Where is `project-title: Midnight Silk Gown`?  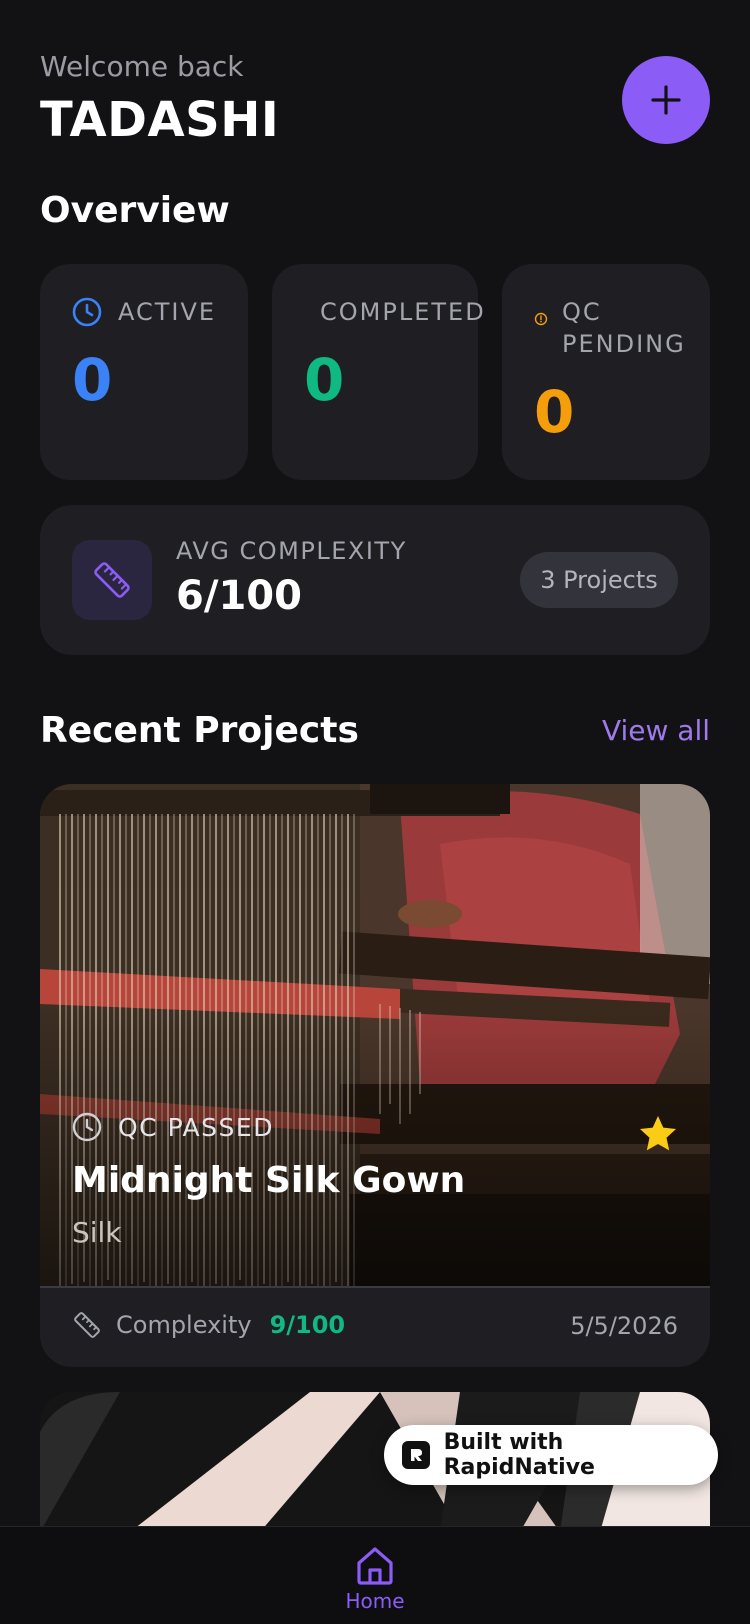
project-title: Midnight Silk Gown is located at coordinates (269, 1180).